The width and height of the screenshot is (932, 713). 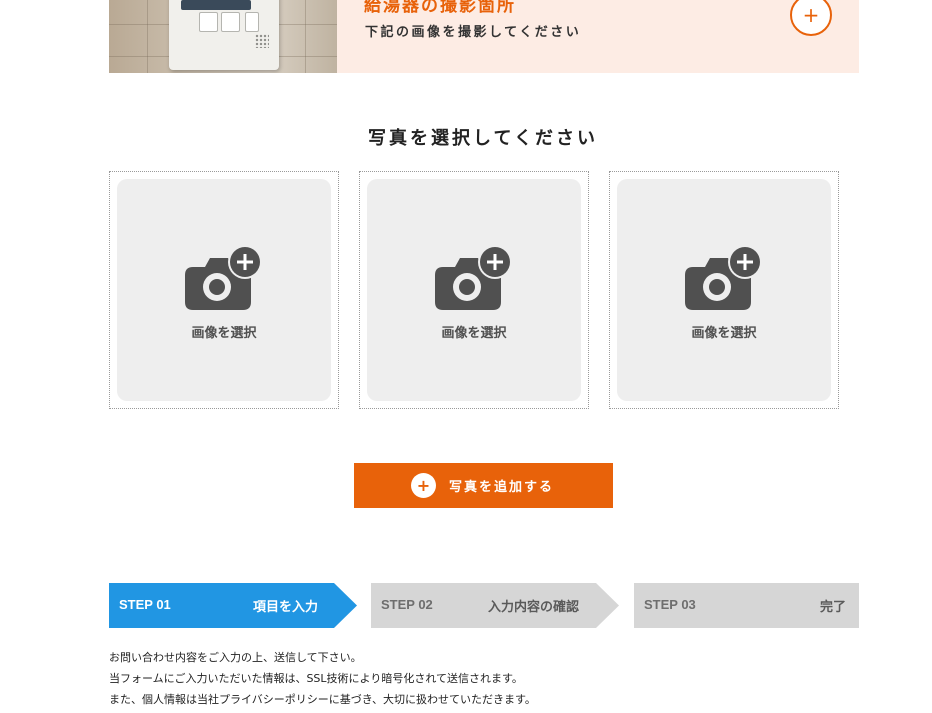 What do you see at coordinates (145, 604) in the screenshot?
I see `step-1-number: STEP 01` at bounding box center [145, 604].